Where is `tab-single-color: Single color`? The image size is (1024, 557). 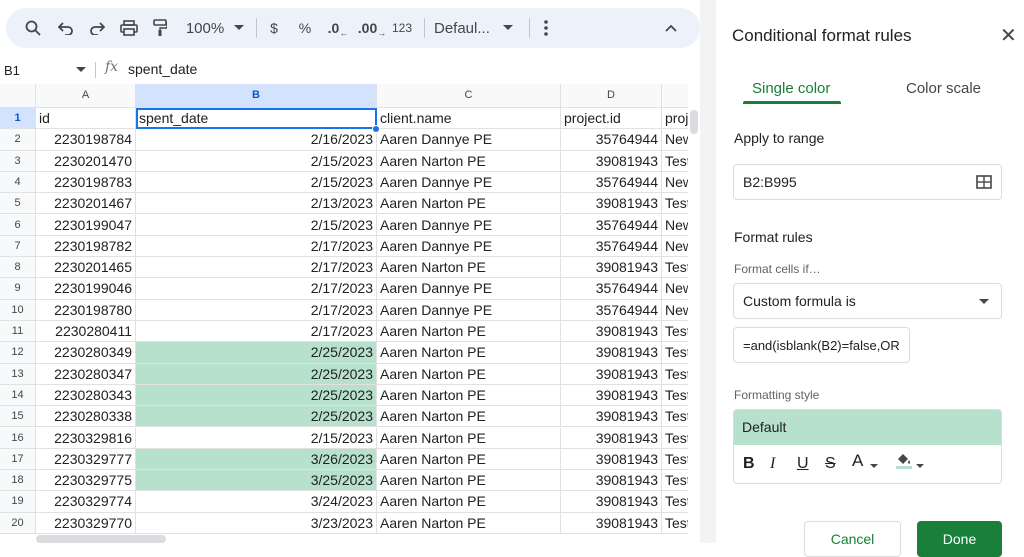
tab-single-color: Single color is located at coordinates (791, 88).